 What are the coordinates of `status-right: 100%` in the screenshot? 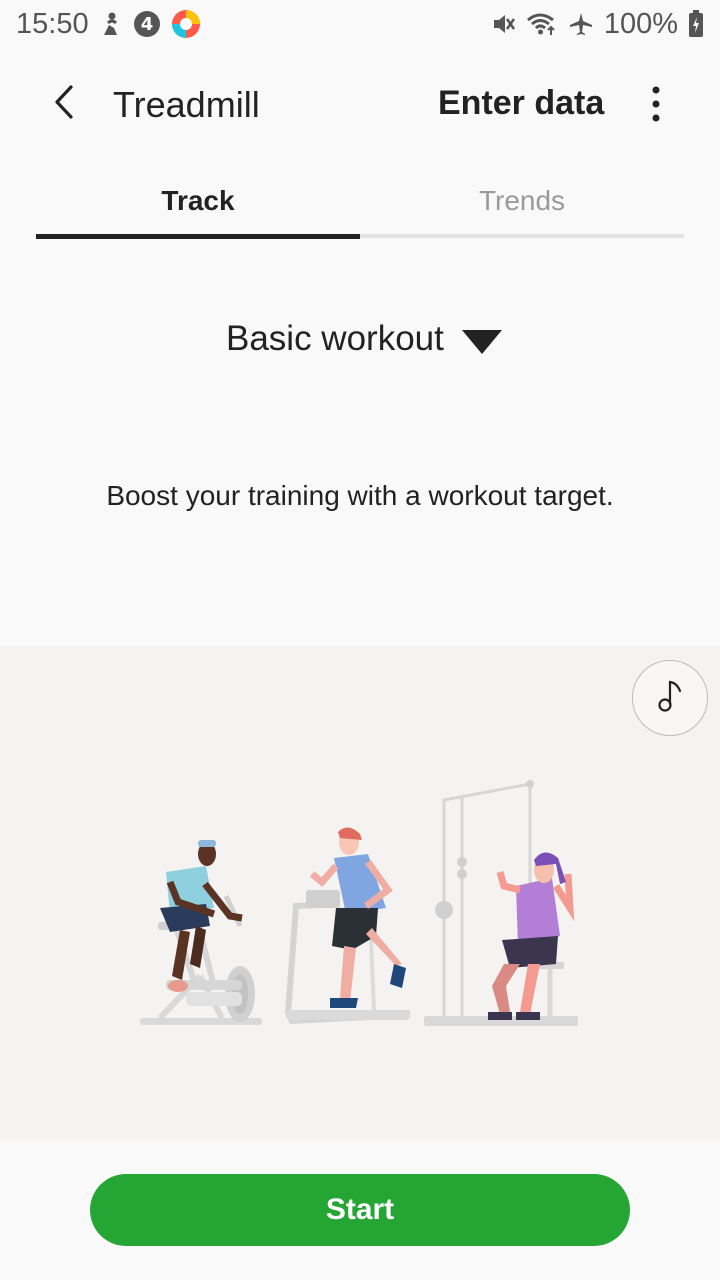 It's located at (597, 24).